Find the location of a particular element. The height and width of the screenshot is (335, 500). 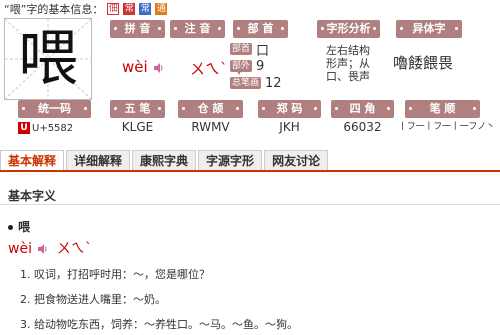

tab-discussion: 网友讨论 is located at coordinates (296, 160).